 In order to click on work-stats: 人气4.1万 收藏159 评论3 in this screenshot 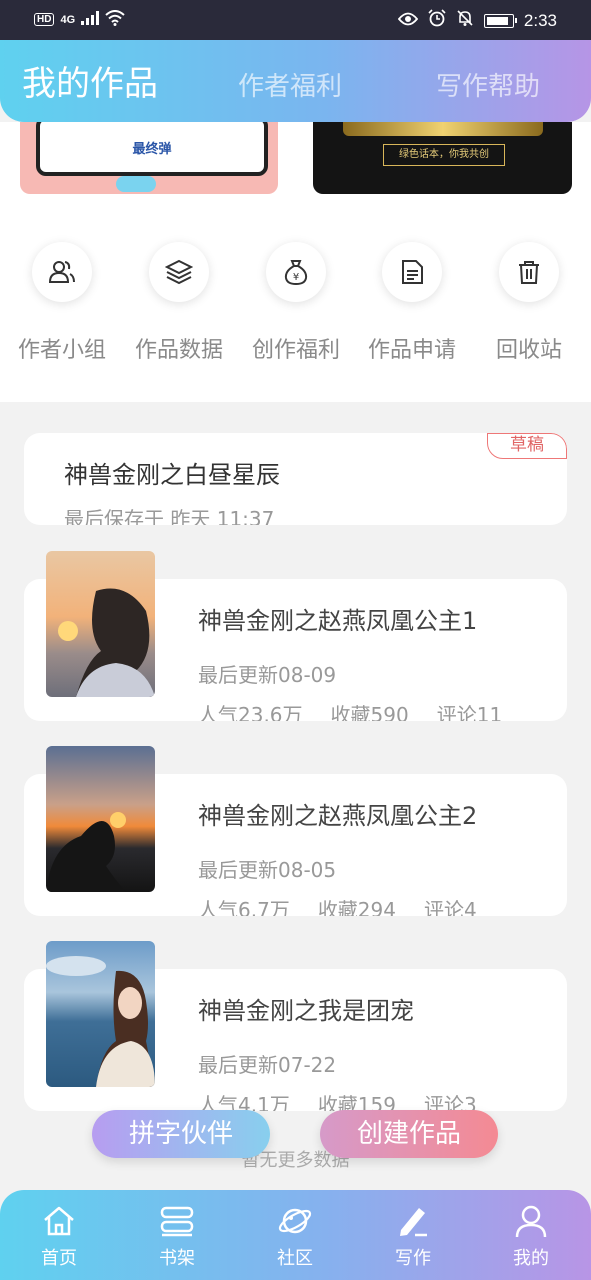, I will do `click(337, 1100)`.